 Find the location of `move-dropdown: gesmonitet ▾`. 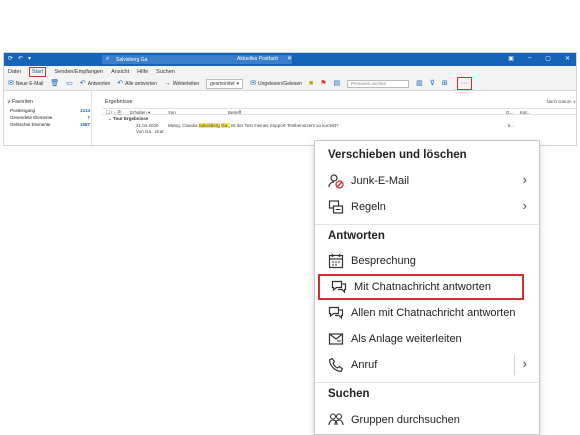

move-dropdown: gesmonitet ▾ is located at coordinates (225, 83).